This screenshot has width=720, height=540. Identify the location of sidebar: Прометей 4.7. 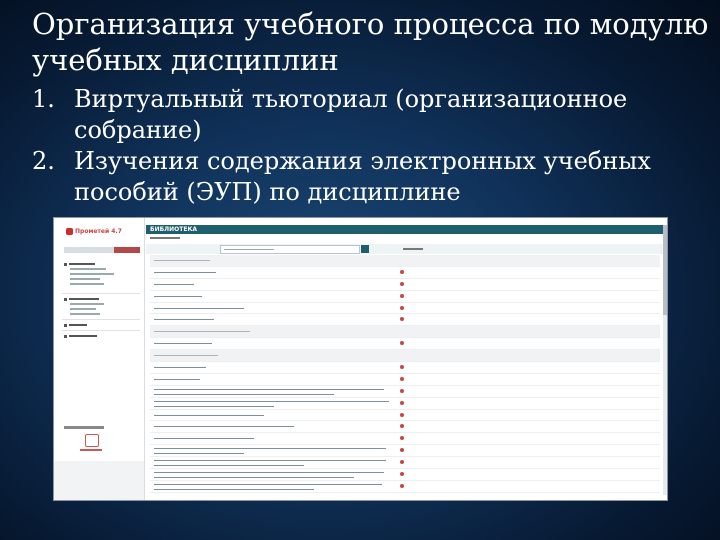
(99, 359).